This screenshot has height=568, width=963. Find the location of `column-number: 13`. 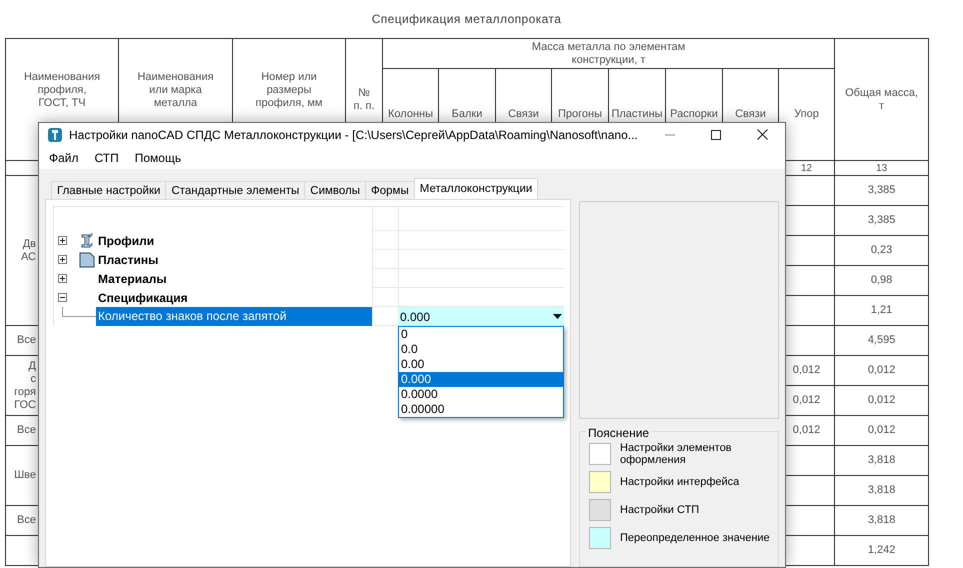

column-number: 13 is located at coordinates (882, 168).